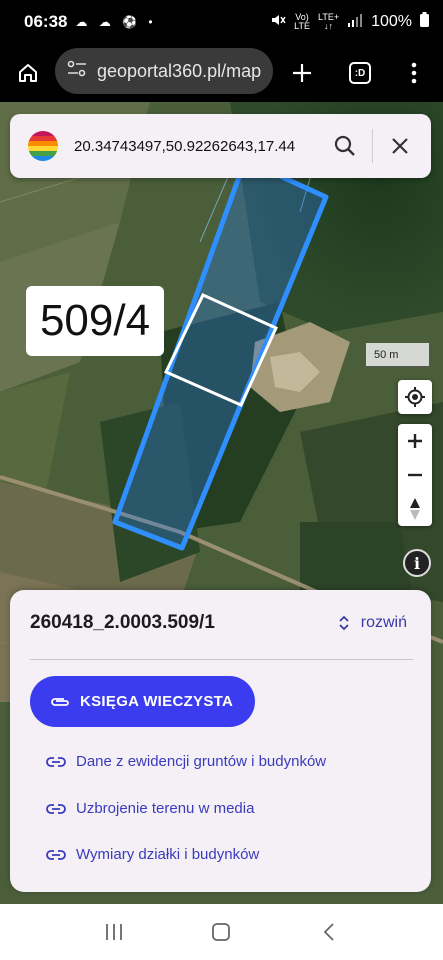 The image size is (443, 960). What do you see at coordinates (302, 21) in the screenshot?
I see `volte-indicator: Vo) LTE` at bounding box center [302, 21].